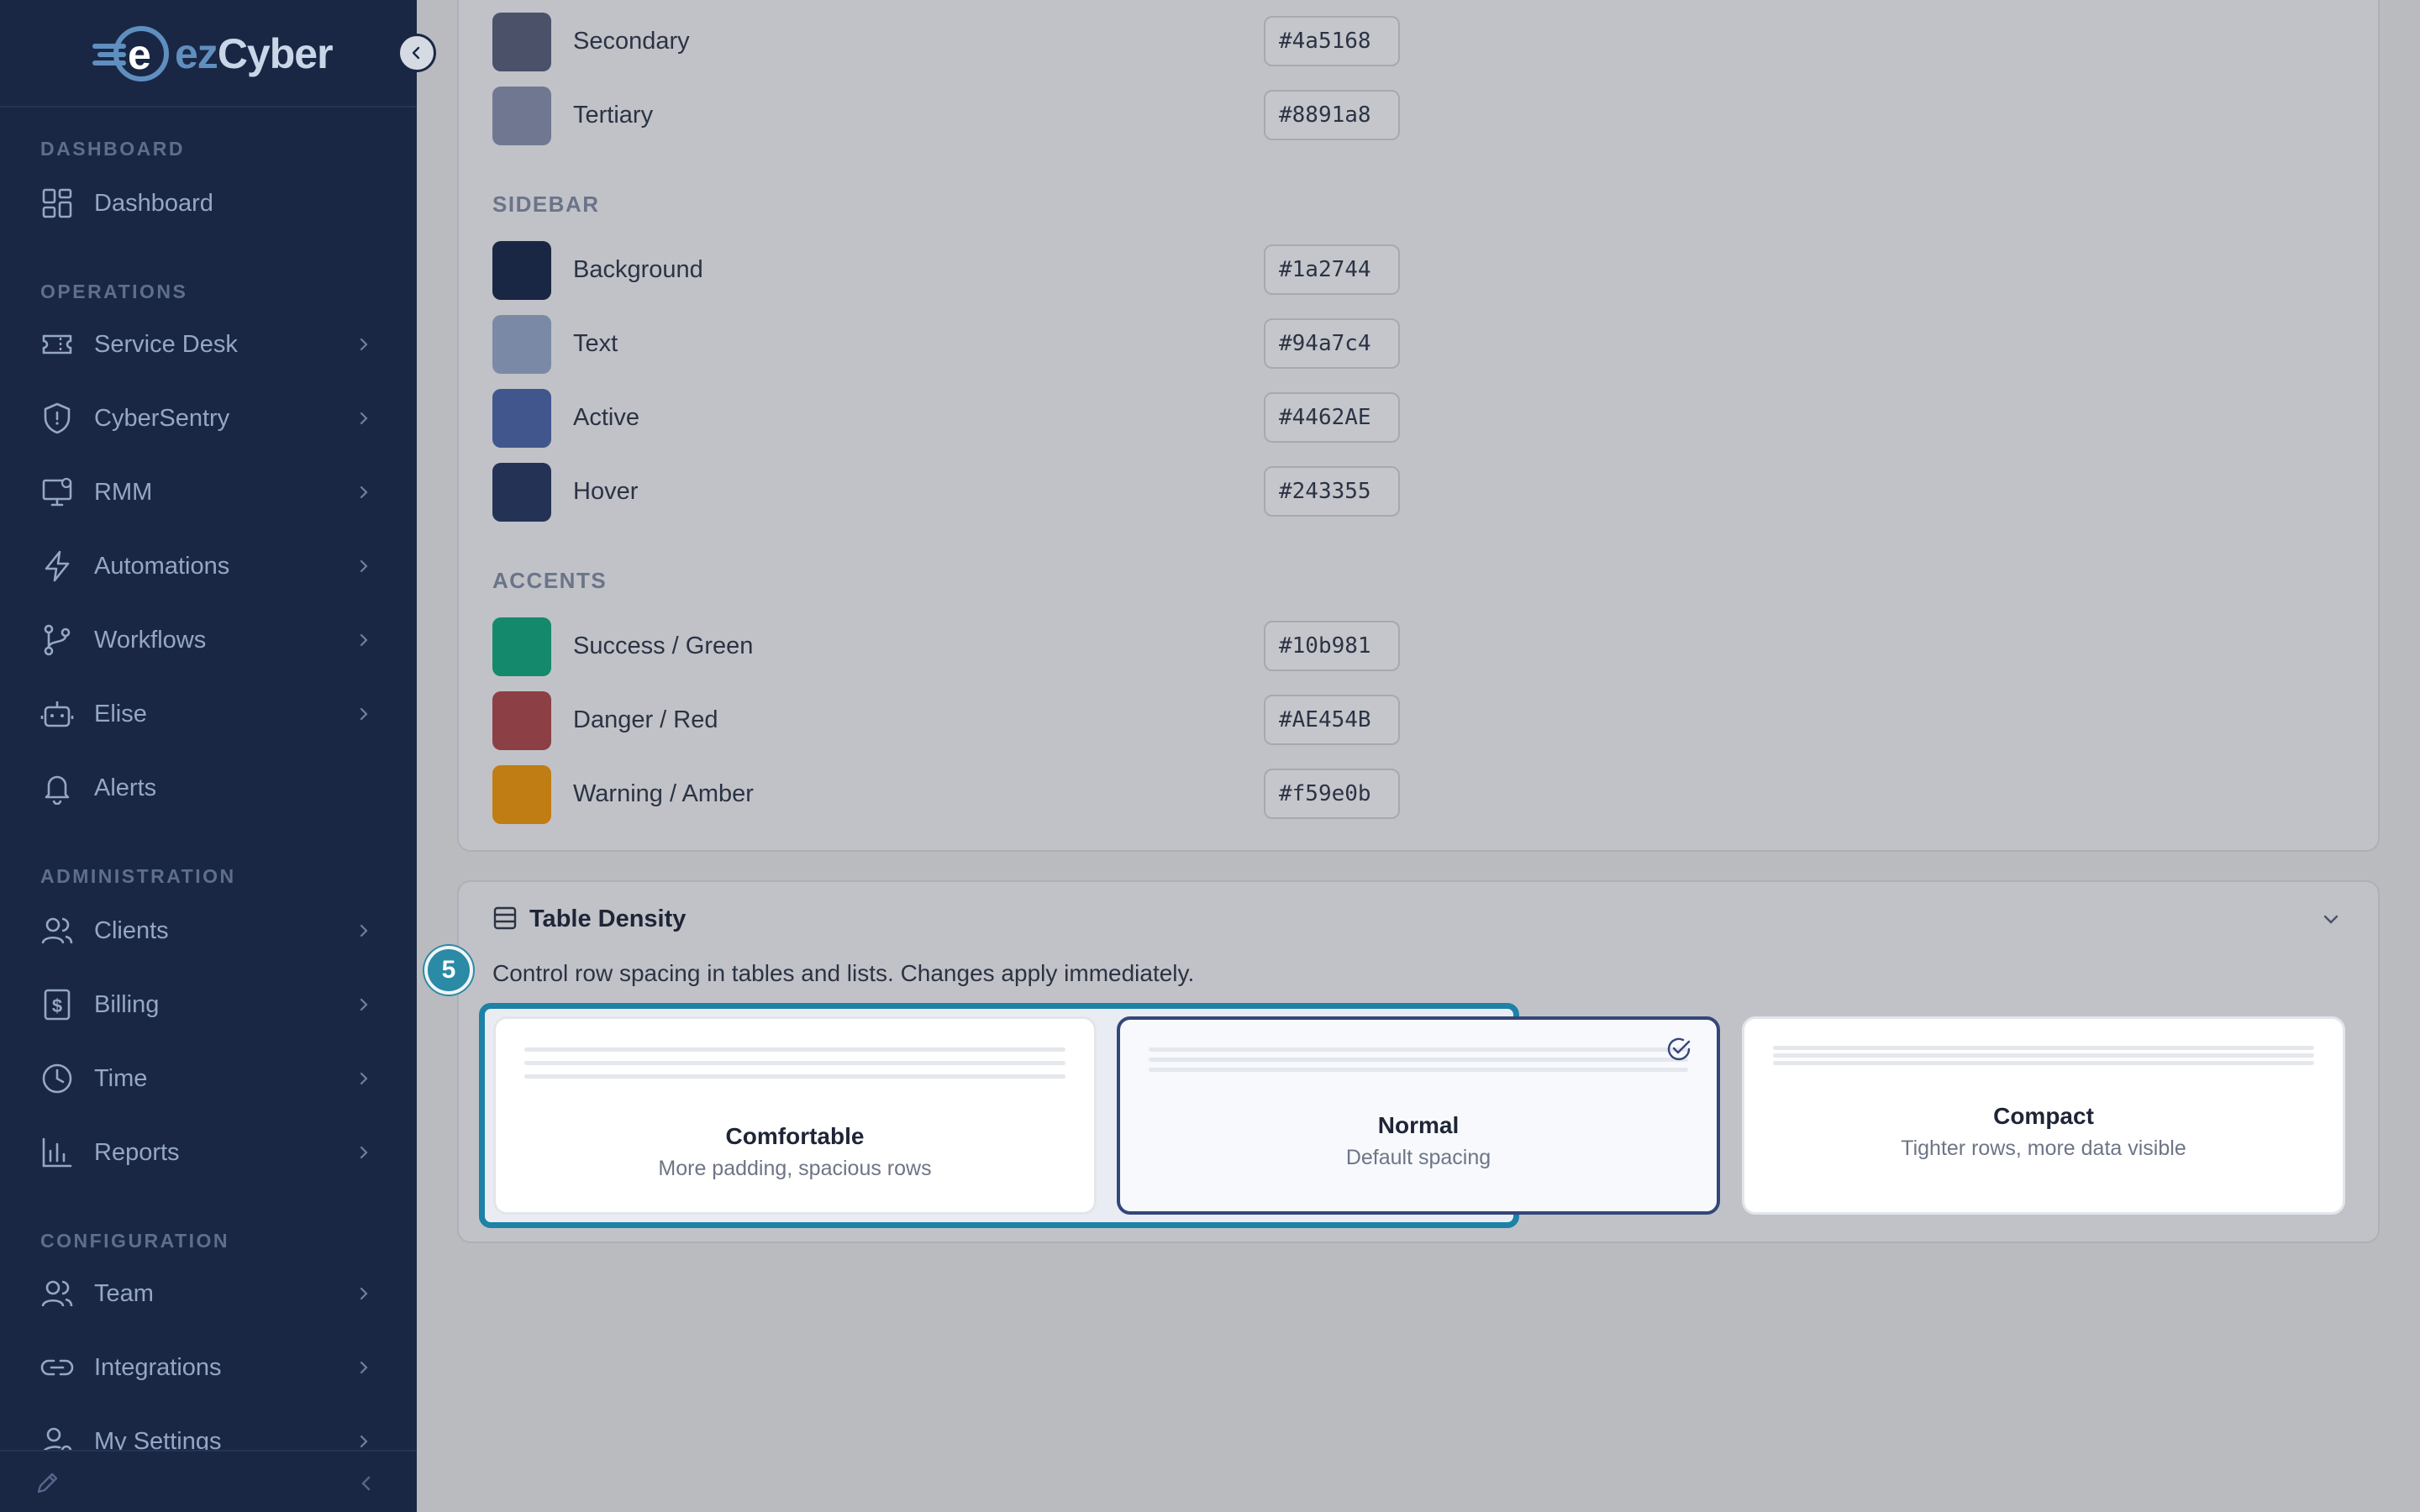  What do you see at coordinates (2331, 919) in the screenshot?
I see `chevron-down-icon` at bounding box center [2331, 919].